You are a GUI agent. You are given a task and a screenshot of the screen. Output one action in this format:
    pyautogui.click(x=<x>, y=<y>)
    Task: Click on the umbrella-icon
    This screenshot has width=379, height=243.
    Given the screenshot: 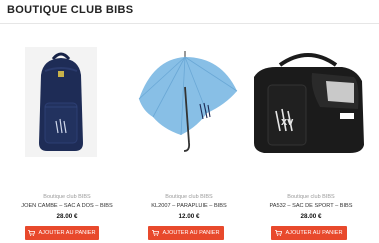 What is the action you would take?
    pyautogui.click(x=189, y=102)
    